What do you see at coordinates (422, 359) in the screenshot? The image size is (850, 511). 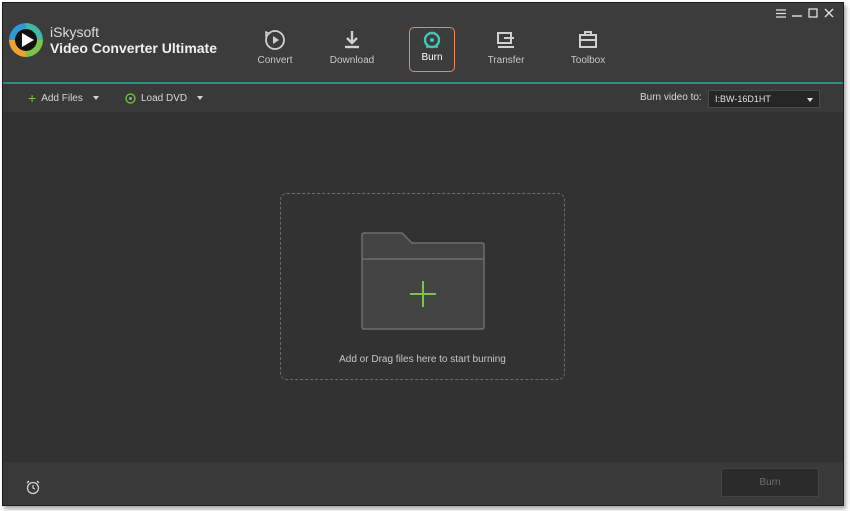 I see `drop-zone-text: Add or Drag files here to start burning` at bounding box center [422, 359].